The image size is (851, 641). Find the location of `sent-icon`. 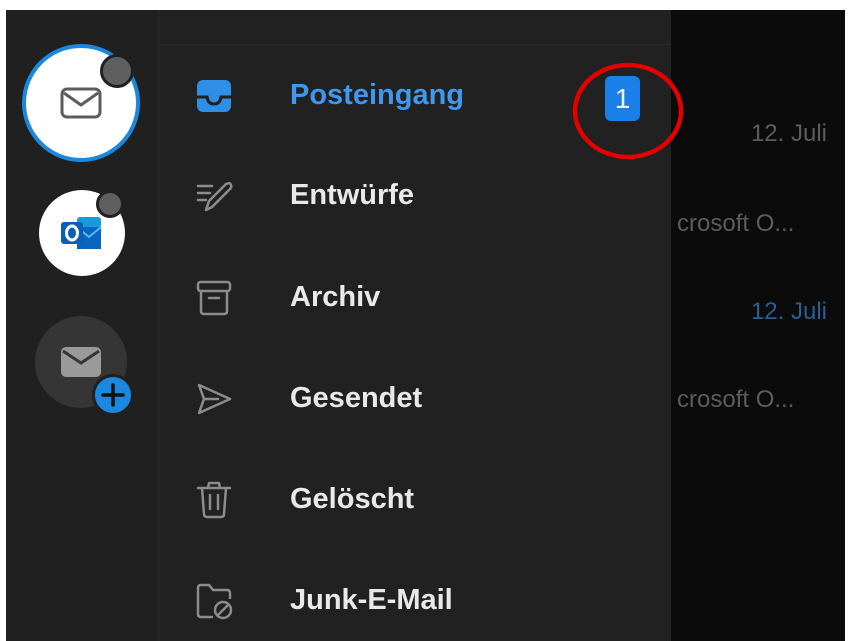

sent-icon is located at coordinates (214, 399).